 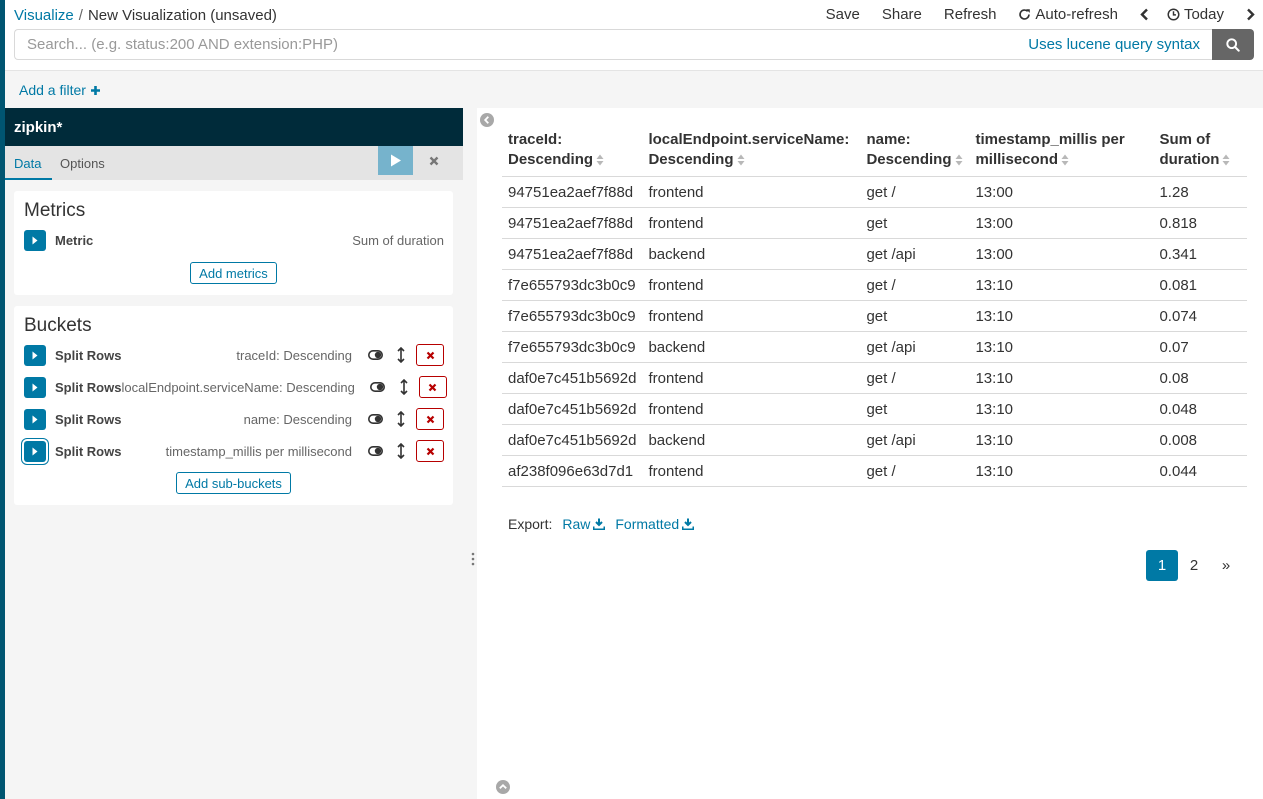 I want to click on expand-metric-button, so click(x=35, y=240).